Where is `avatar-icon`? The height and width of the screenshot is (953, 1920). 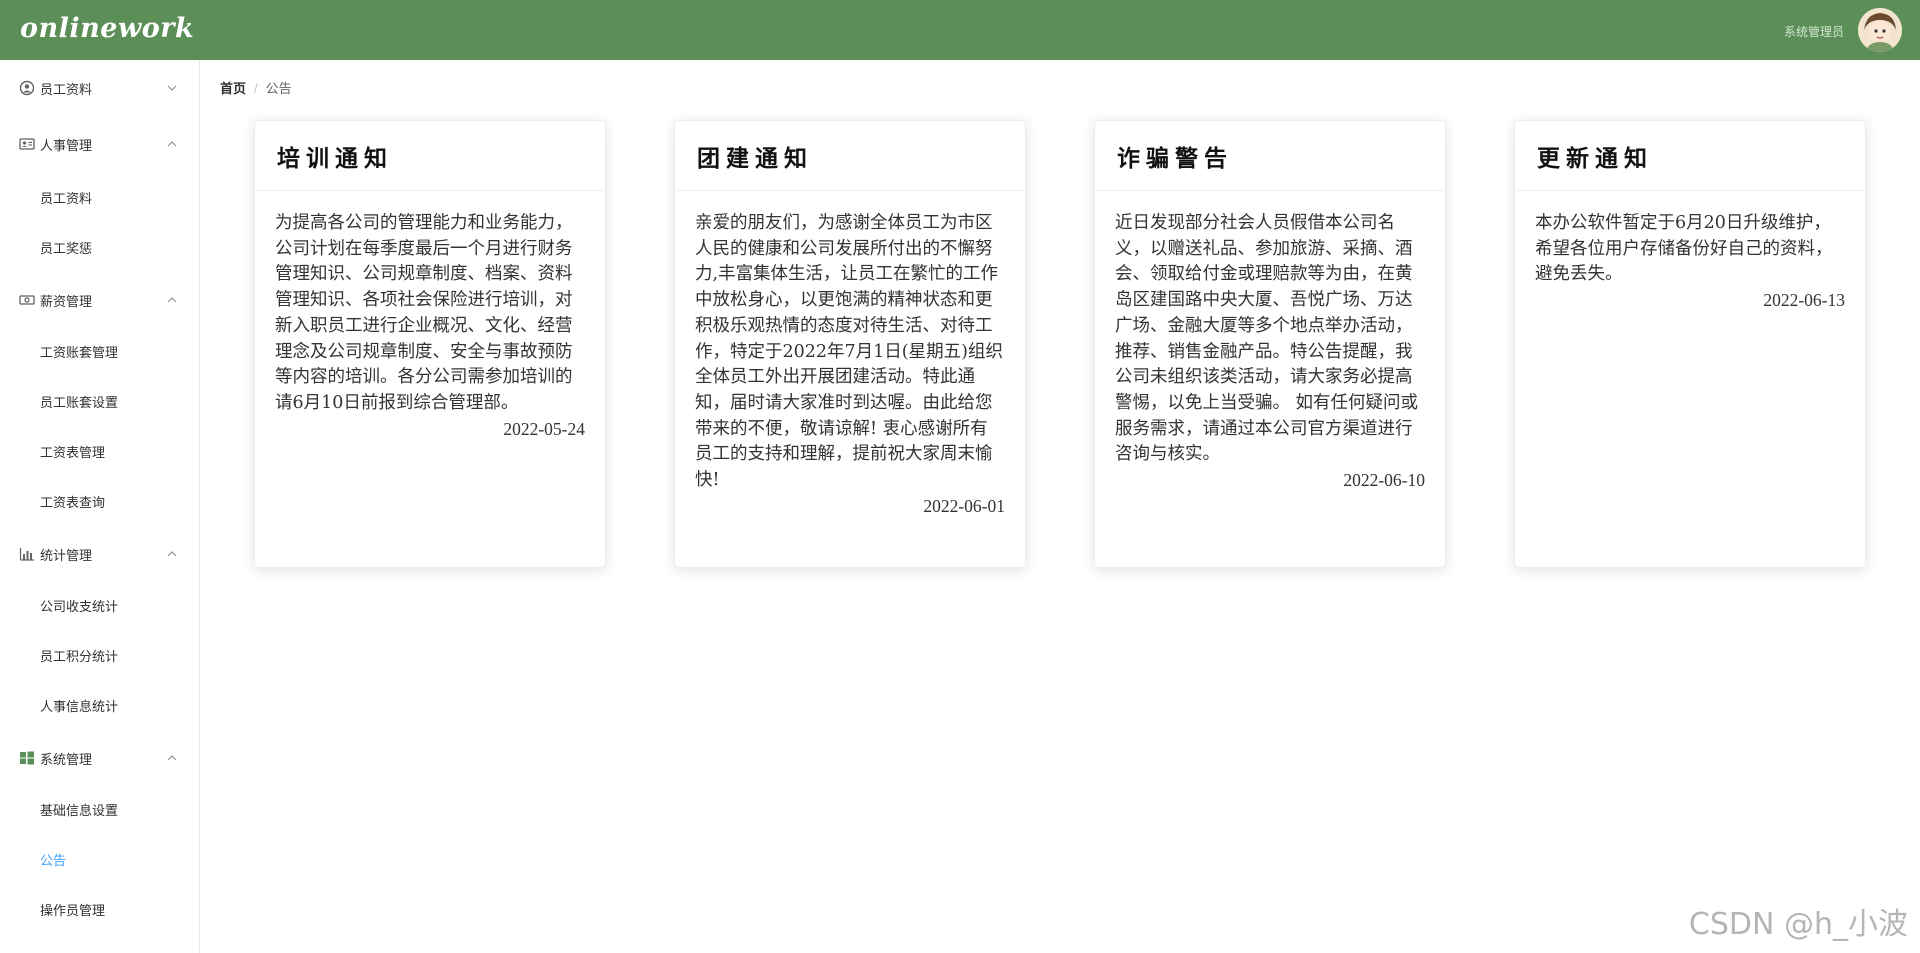 avatar-icon is located at coordinates (1880, 30).